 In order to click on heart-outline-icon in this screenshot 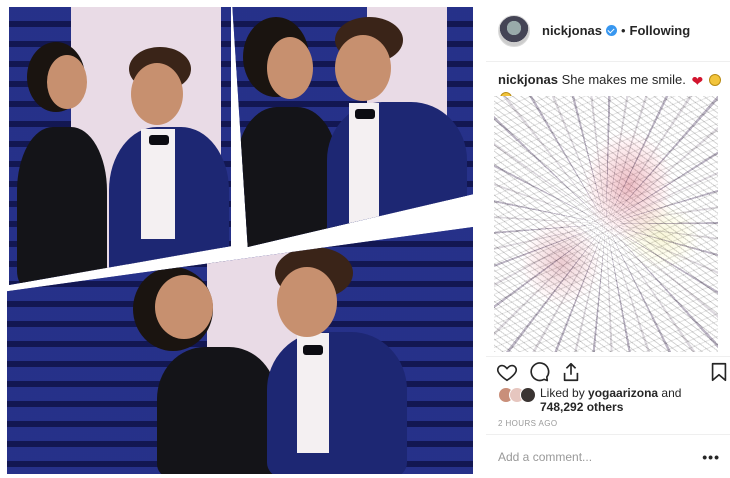, I will do `click(507, 373)`.